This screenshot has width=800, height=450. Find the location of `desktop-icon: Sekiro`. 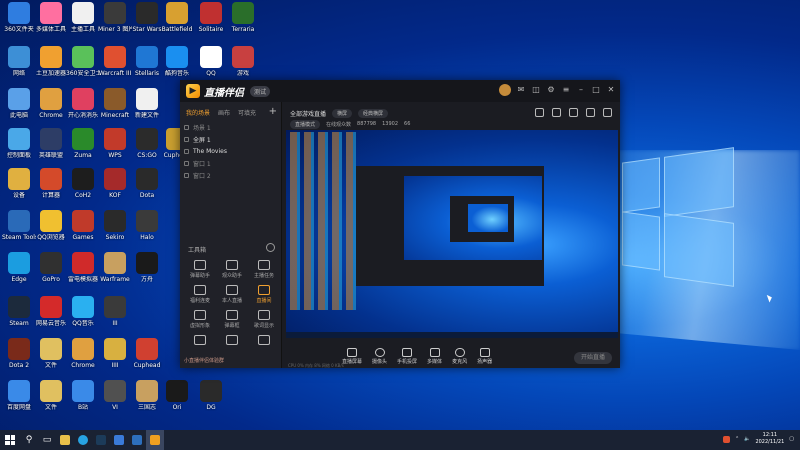

desktop-icon: Sekiro is located at coordinates (115, 231).